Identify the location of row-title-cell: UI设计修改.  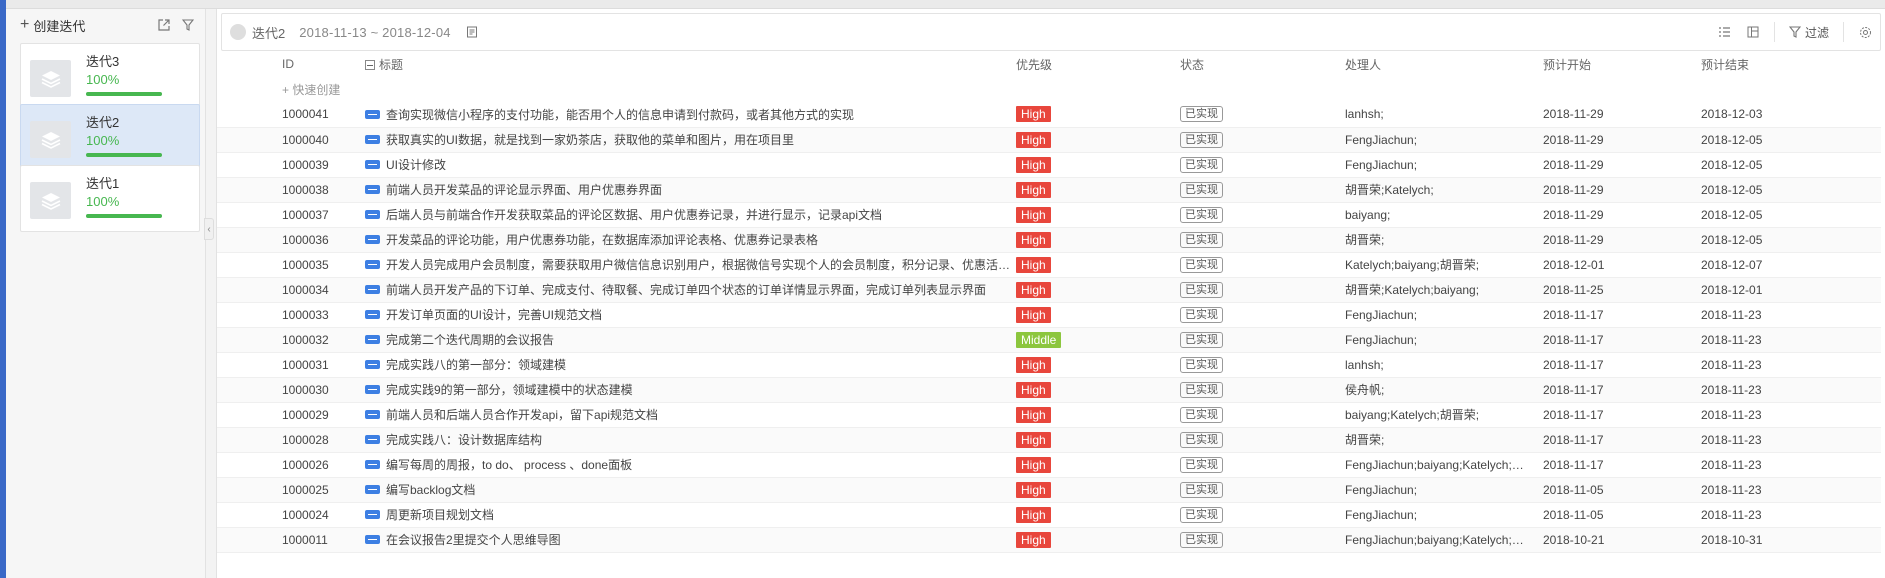
(690, 164).